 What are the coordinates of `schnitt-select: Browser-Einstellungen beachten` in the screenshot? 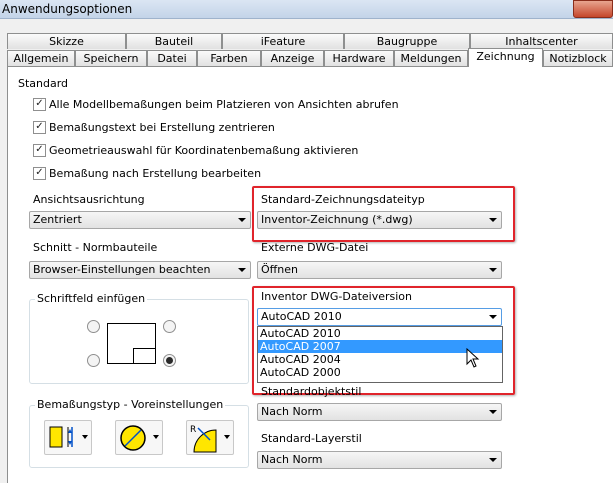 It's located at (140, 270).